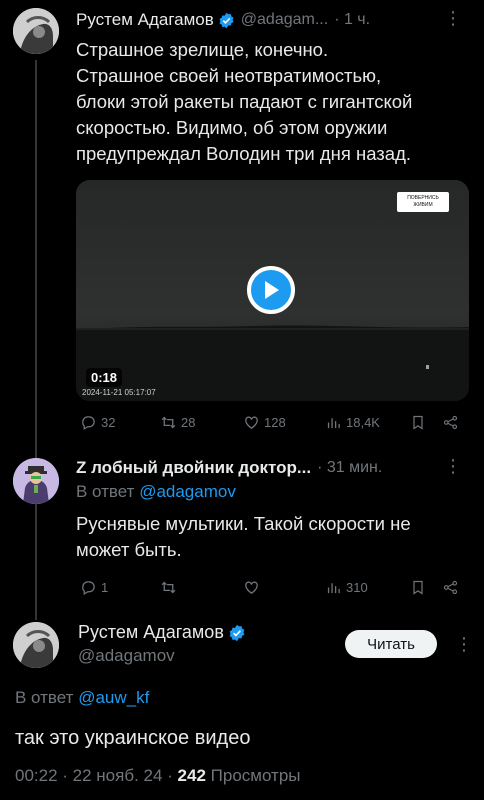  What do you see at coordinates (229, 75) in the screenshot?
I see `text-line: Страшное своей неотвратимостью,` at bounding box center [229, 75].